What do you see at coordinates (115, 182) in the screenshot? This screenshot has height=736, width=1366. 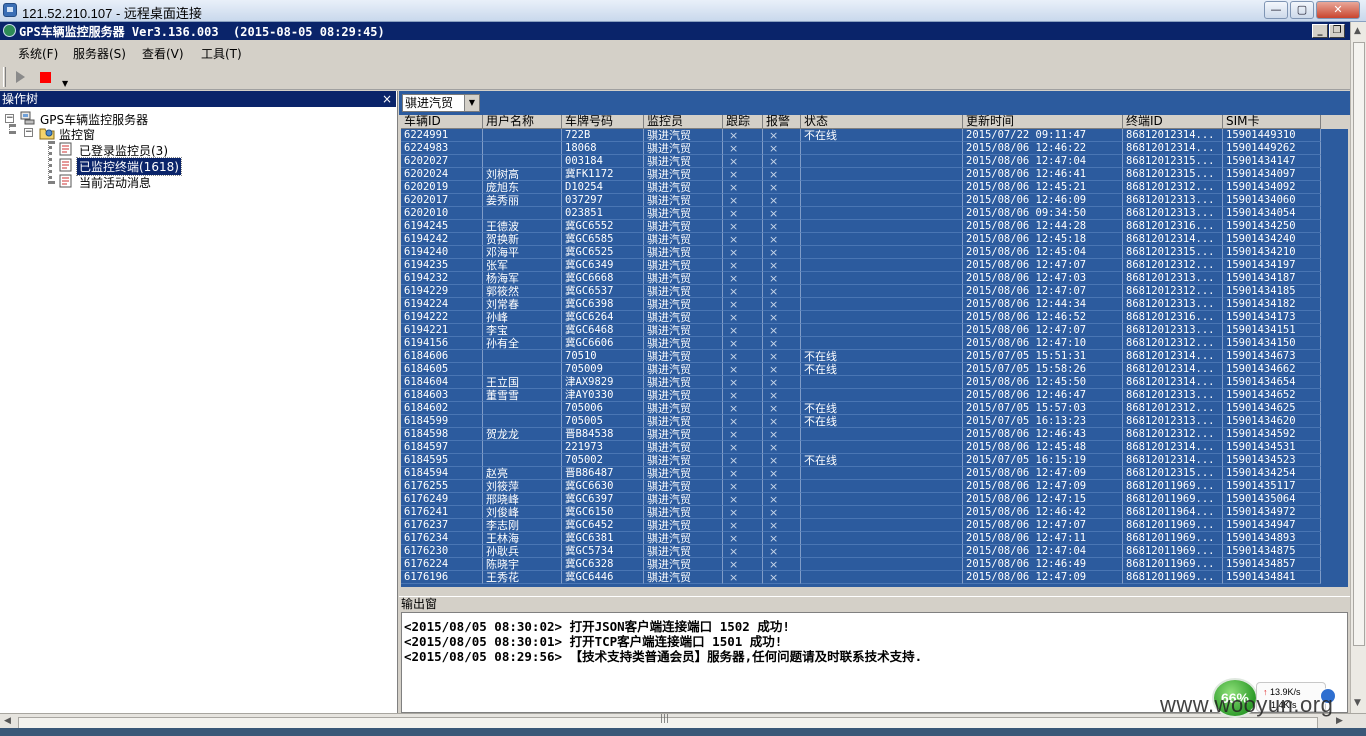 I see `tree-item-active-messages: 当前活动消息` at bounding box center [115, 182].